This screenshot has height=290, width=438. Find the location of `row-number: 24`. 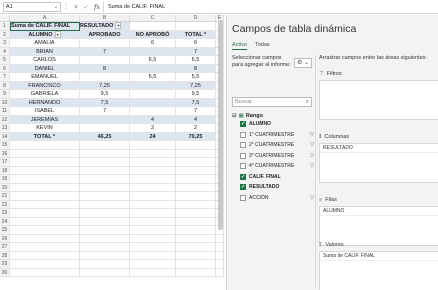

row-number: 24 is located at coordinates (5, 221).